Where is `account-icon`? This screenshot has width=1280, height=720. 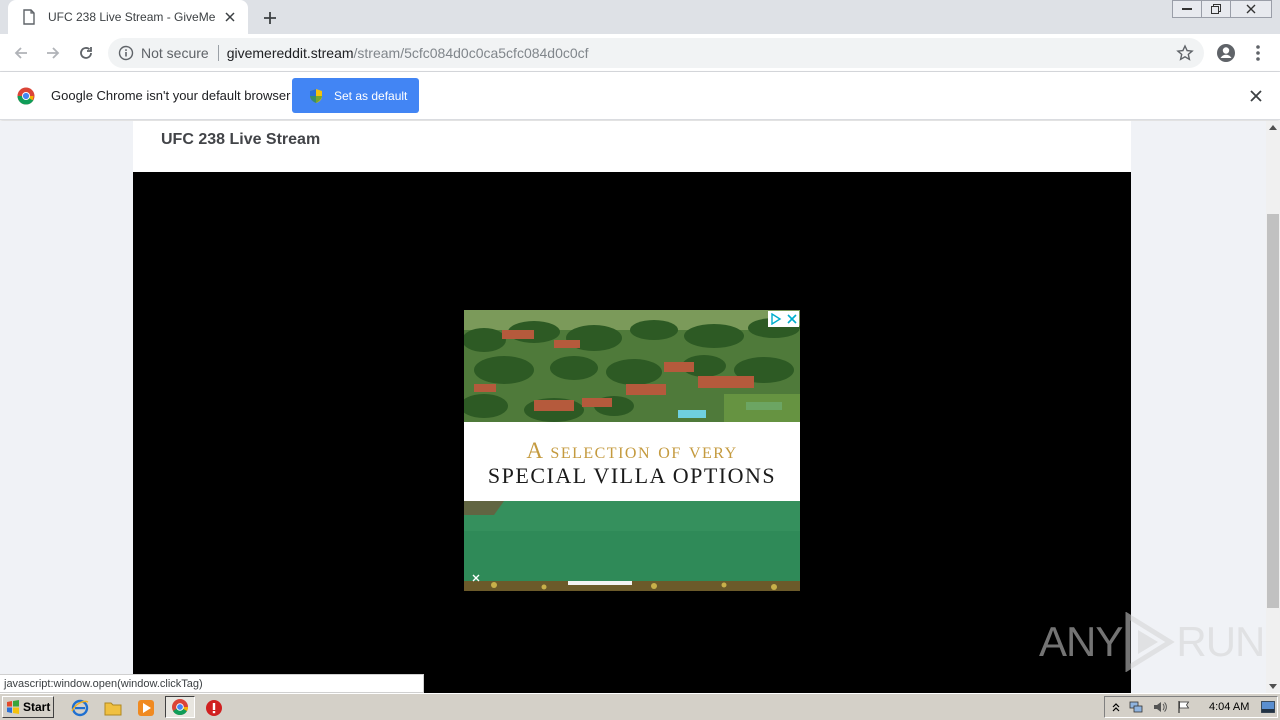
account-icon is located at coordinates (1226, 53).